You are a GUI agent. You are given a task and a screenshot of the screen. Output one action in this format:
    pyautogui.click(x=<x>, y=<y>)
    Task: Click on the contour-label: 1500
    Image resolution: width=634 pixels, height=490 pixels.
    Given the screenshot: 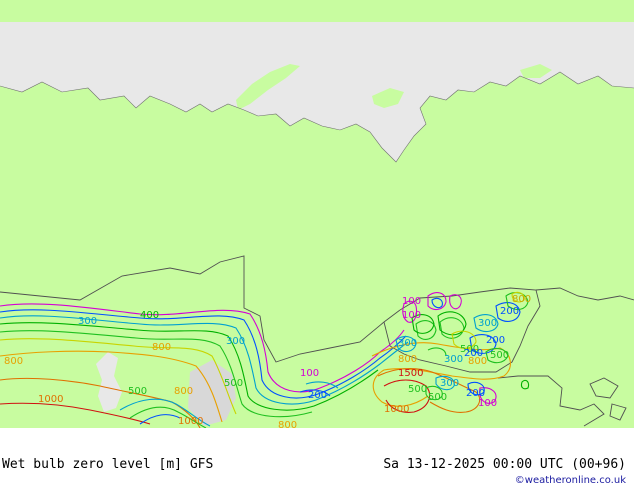 What is the action you would take?
    pyautogui.click(x=410, y=373)
    